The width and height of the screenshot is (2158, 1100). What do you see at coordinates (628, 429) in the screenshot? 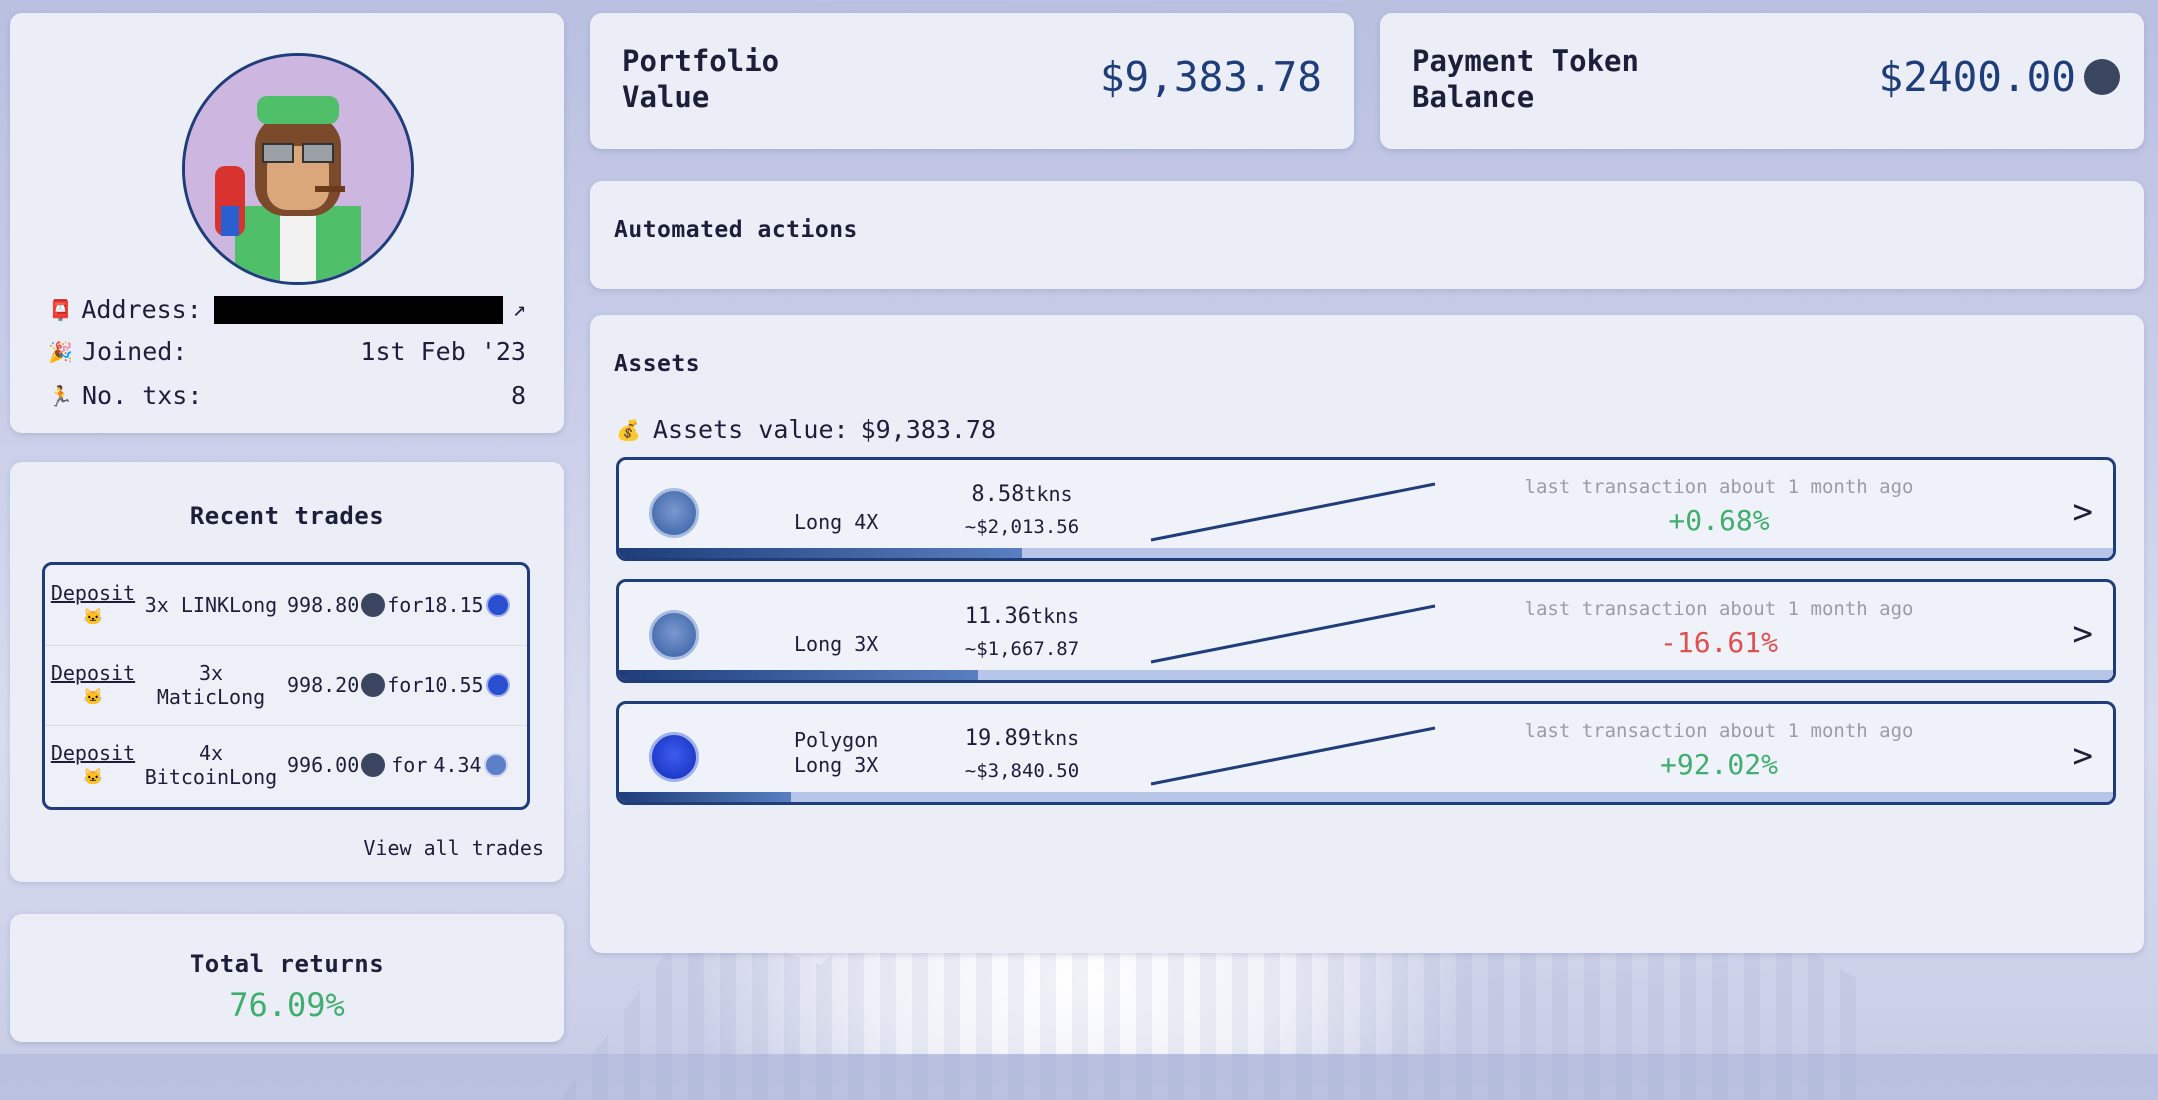
I see `money-bag-icon: 💰` at bounding box center [628, 429].